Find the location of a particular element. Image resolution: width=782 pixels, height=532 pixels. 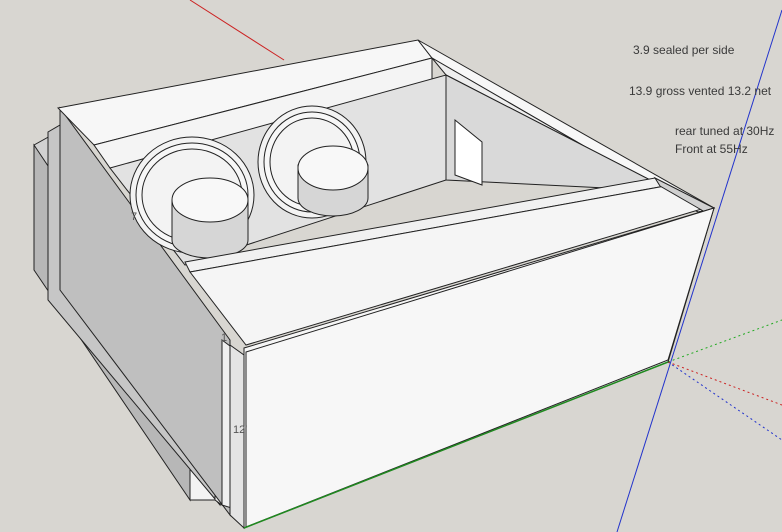

green-axis-dotted is located at coordinates (724, 341).